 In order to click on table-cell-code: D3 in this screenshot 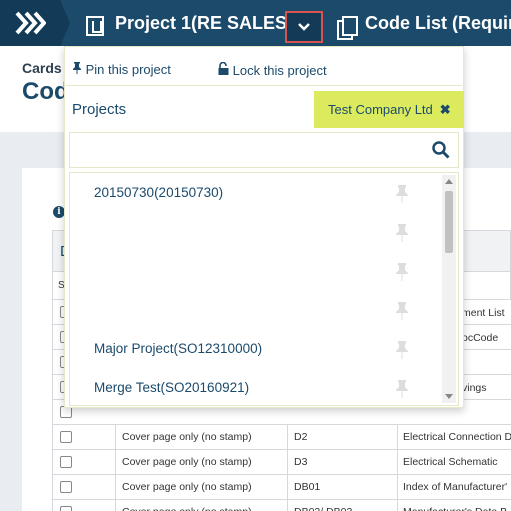, I will do `click(342, 462)`.